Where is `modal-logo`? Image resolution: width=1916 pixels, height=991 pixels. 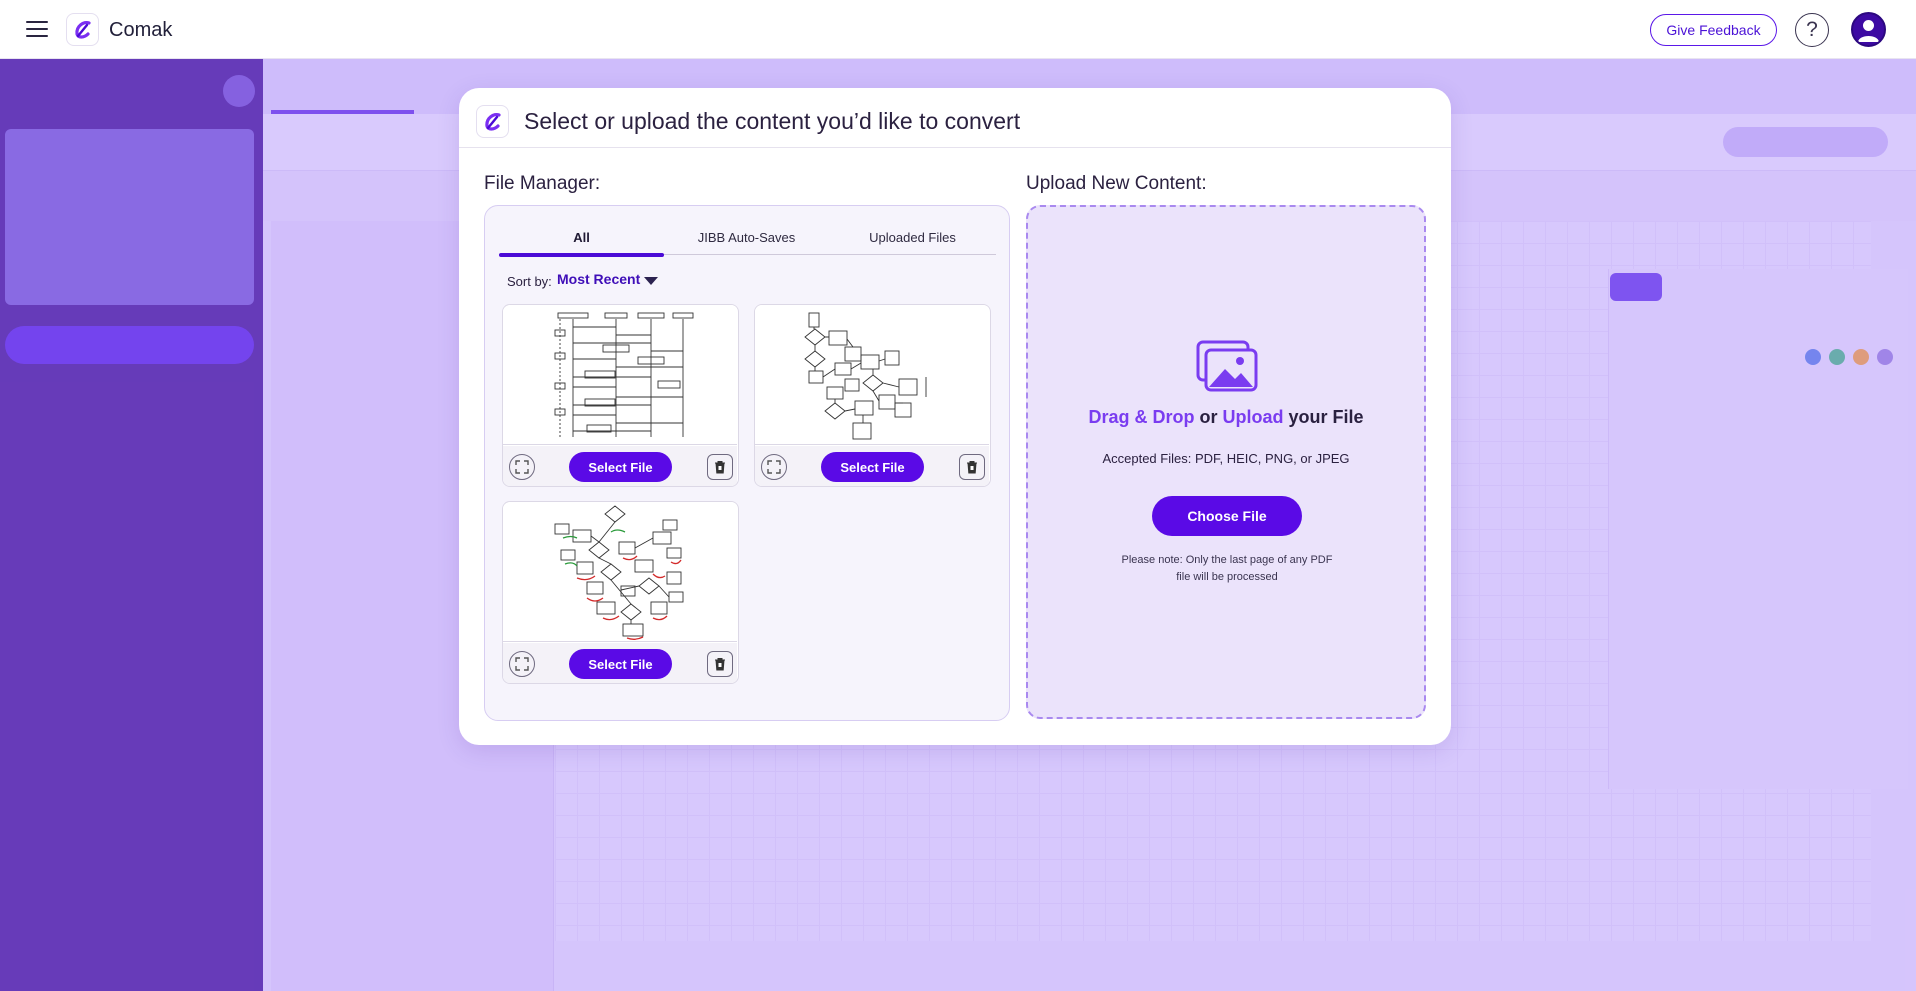
modal-logo is located at coordinates (492, 121).